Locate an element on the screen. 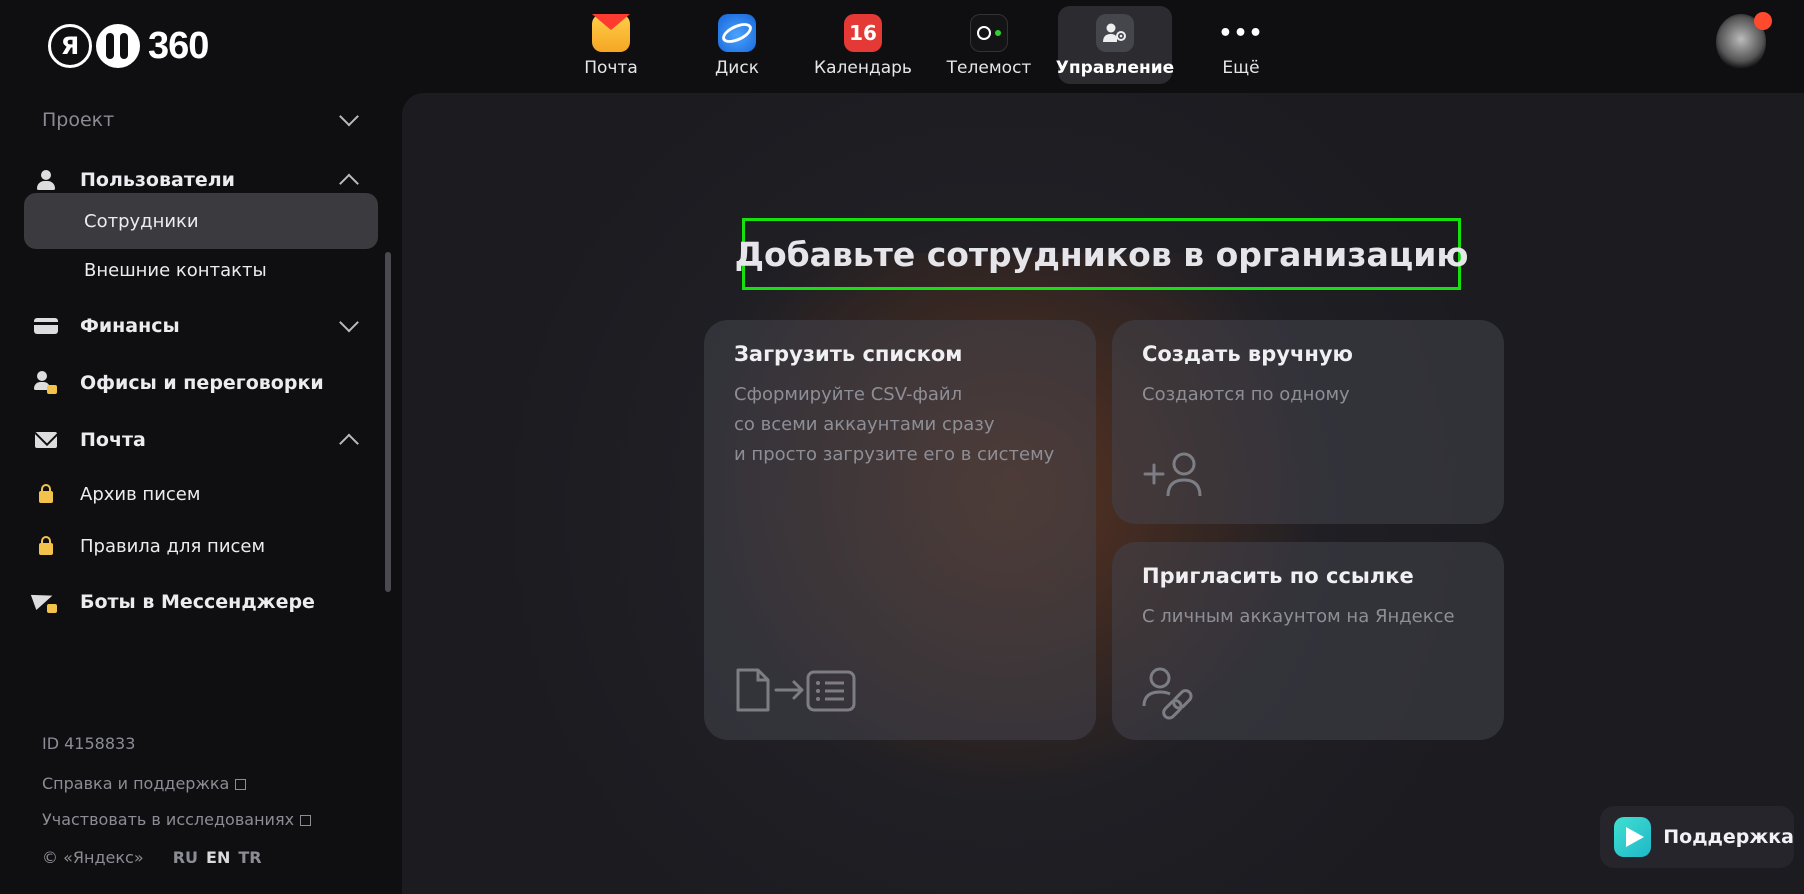 The width and height of the screenshot is (1804, 894). mail-icon is located at coordinates (611, 33).